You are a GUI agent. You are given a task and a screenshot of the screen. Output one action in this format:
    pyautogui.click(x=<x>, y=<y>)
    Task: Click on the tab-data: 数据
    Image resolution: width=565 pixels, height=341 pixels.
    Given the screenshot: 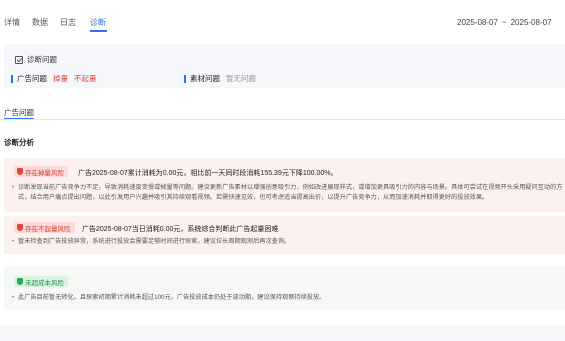 What is the action you would take?
    pyautogui.click(x=40, y=22)
    